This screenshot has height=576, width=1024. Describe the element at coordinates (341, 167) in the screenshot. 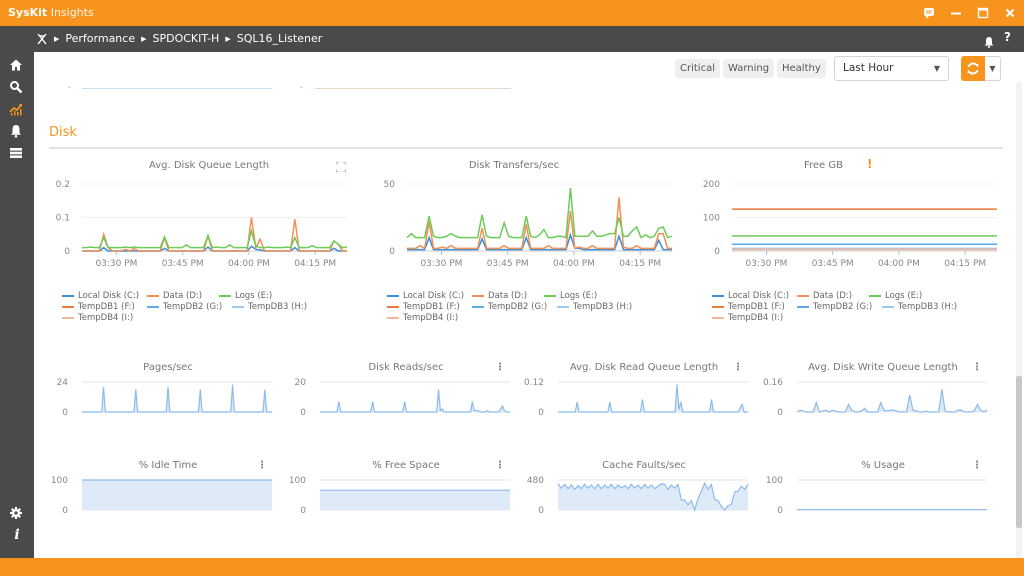

I see `expand-icon` at that location.